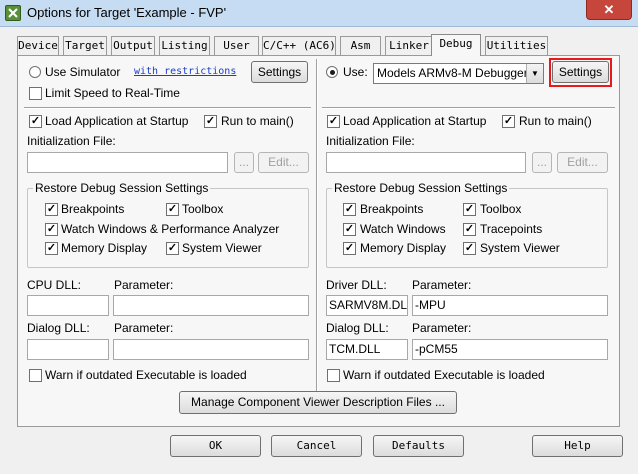 This screenshot has width=638, height=474. Describe the element at coordinates (367, 305) in the screenshot. I see `driver-dll-input: SARMV8M.DLL` at that location.